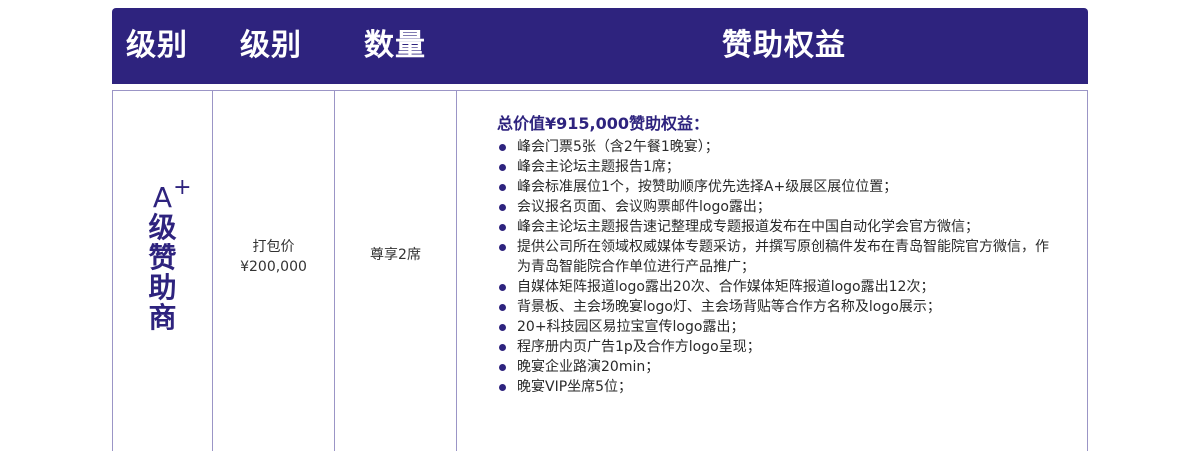  Describe the element at coordinates (172, 194) in the screenshot. I see `level-letter: A +` at that location.